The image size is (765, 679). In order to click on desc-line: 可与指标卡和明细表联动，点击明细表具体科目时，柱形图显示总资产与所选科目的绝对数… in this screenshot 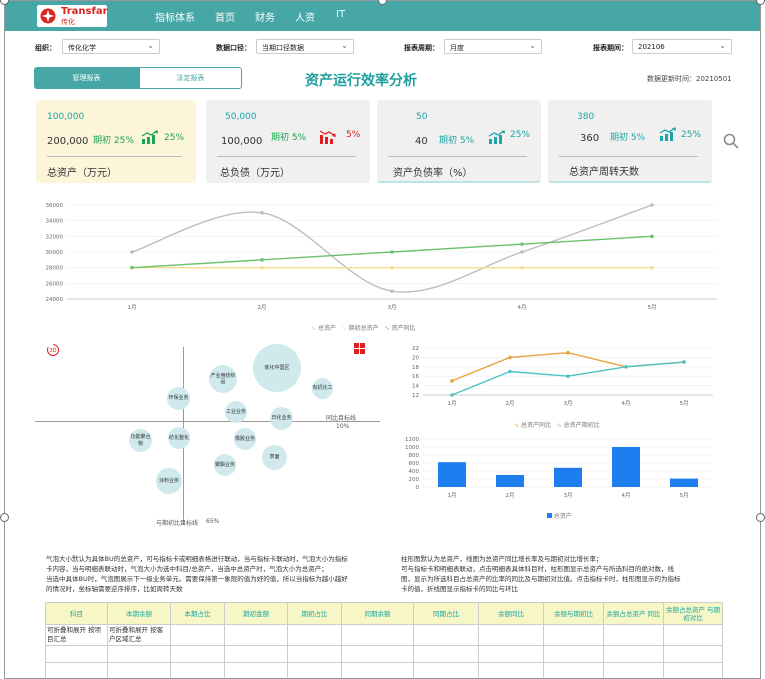, I will do `click(537, 569)`.